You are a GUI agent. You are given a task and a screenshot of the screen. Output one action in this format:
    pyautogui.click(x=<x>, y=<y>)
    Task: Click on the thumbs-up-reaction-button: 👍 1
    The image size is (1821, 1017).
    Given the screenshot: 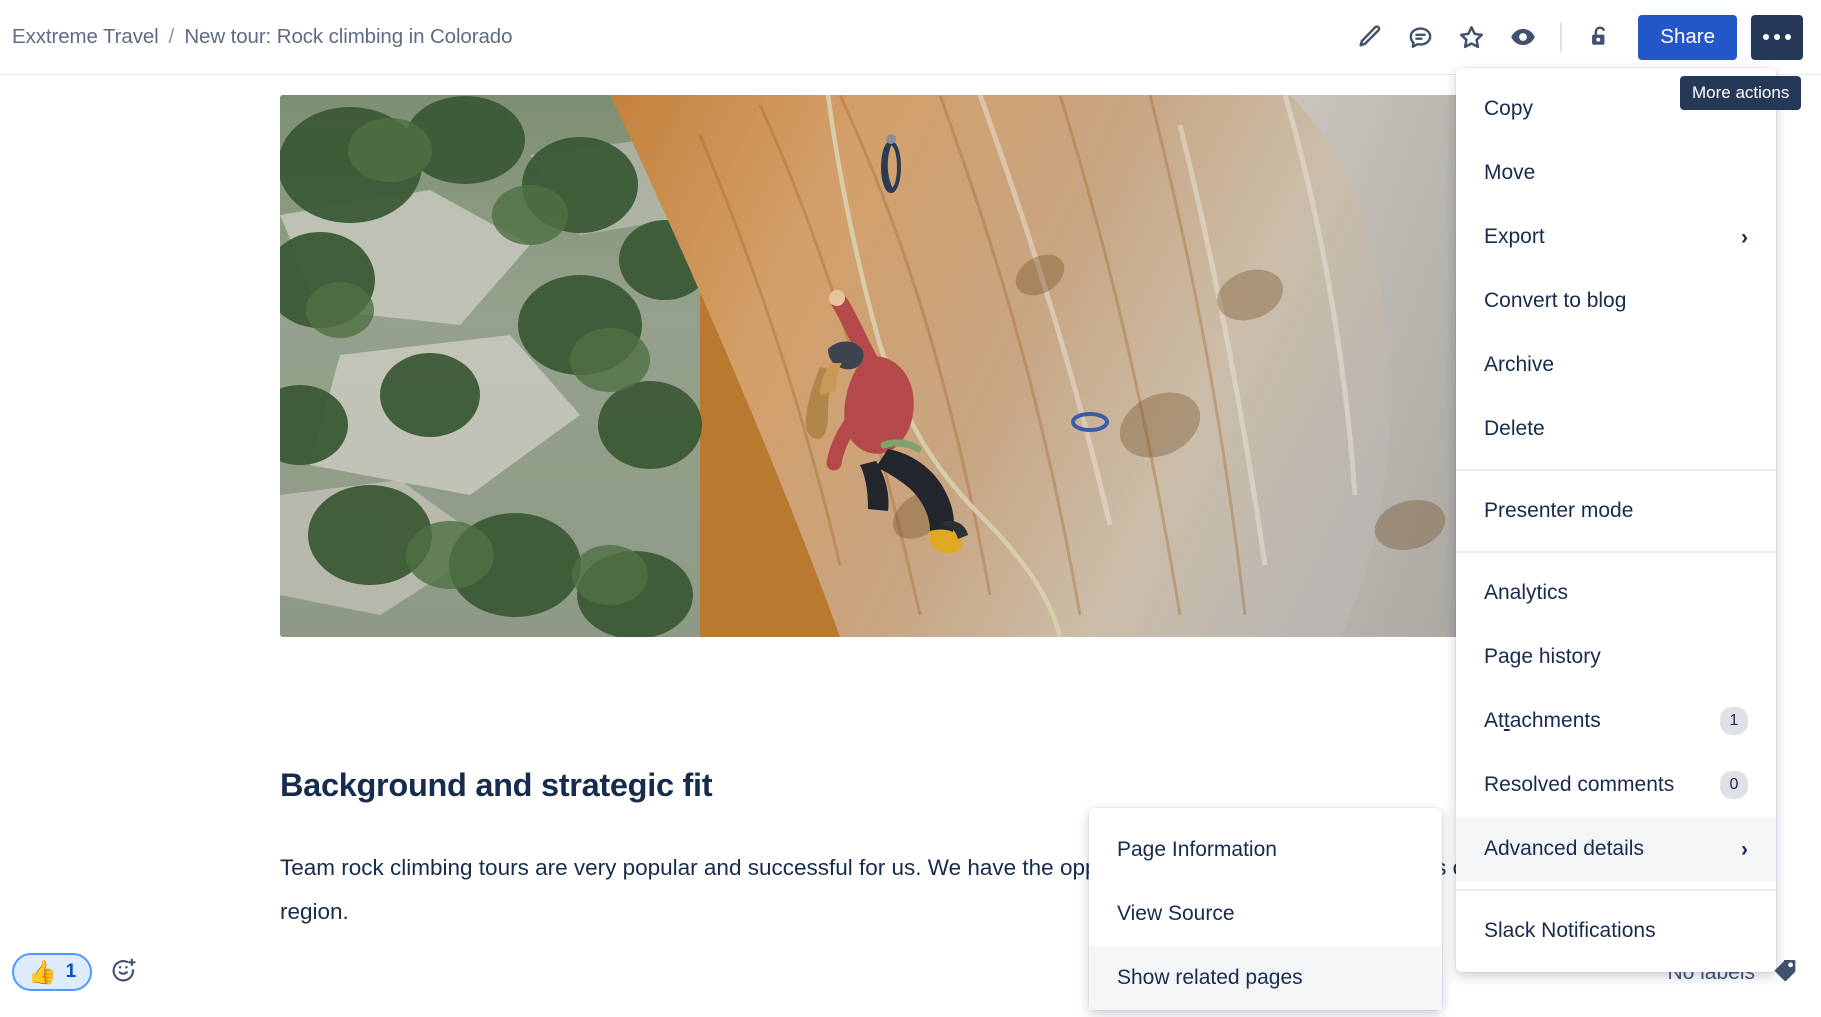 What is the action you would take?
    pyautogui.click(x=52, y=972)
    